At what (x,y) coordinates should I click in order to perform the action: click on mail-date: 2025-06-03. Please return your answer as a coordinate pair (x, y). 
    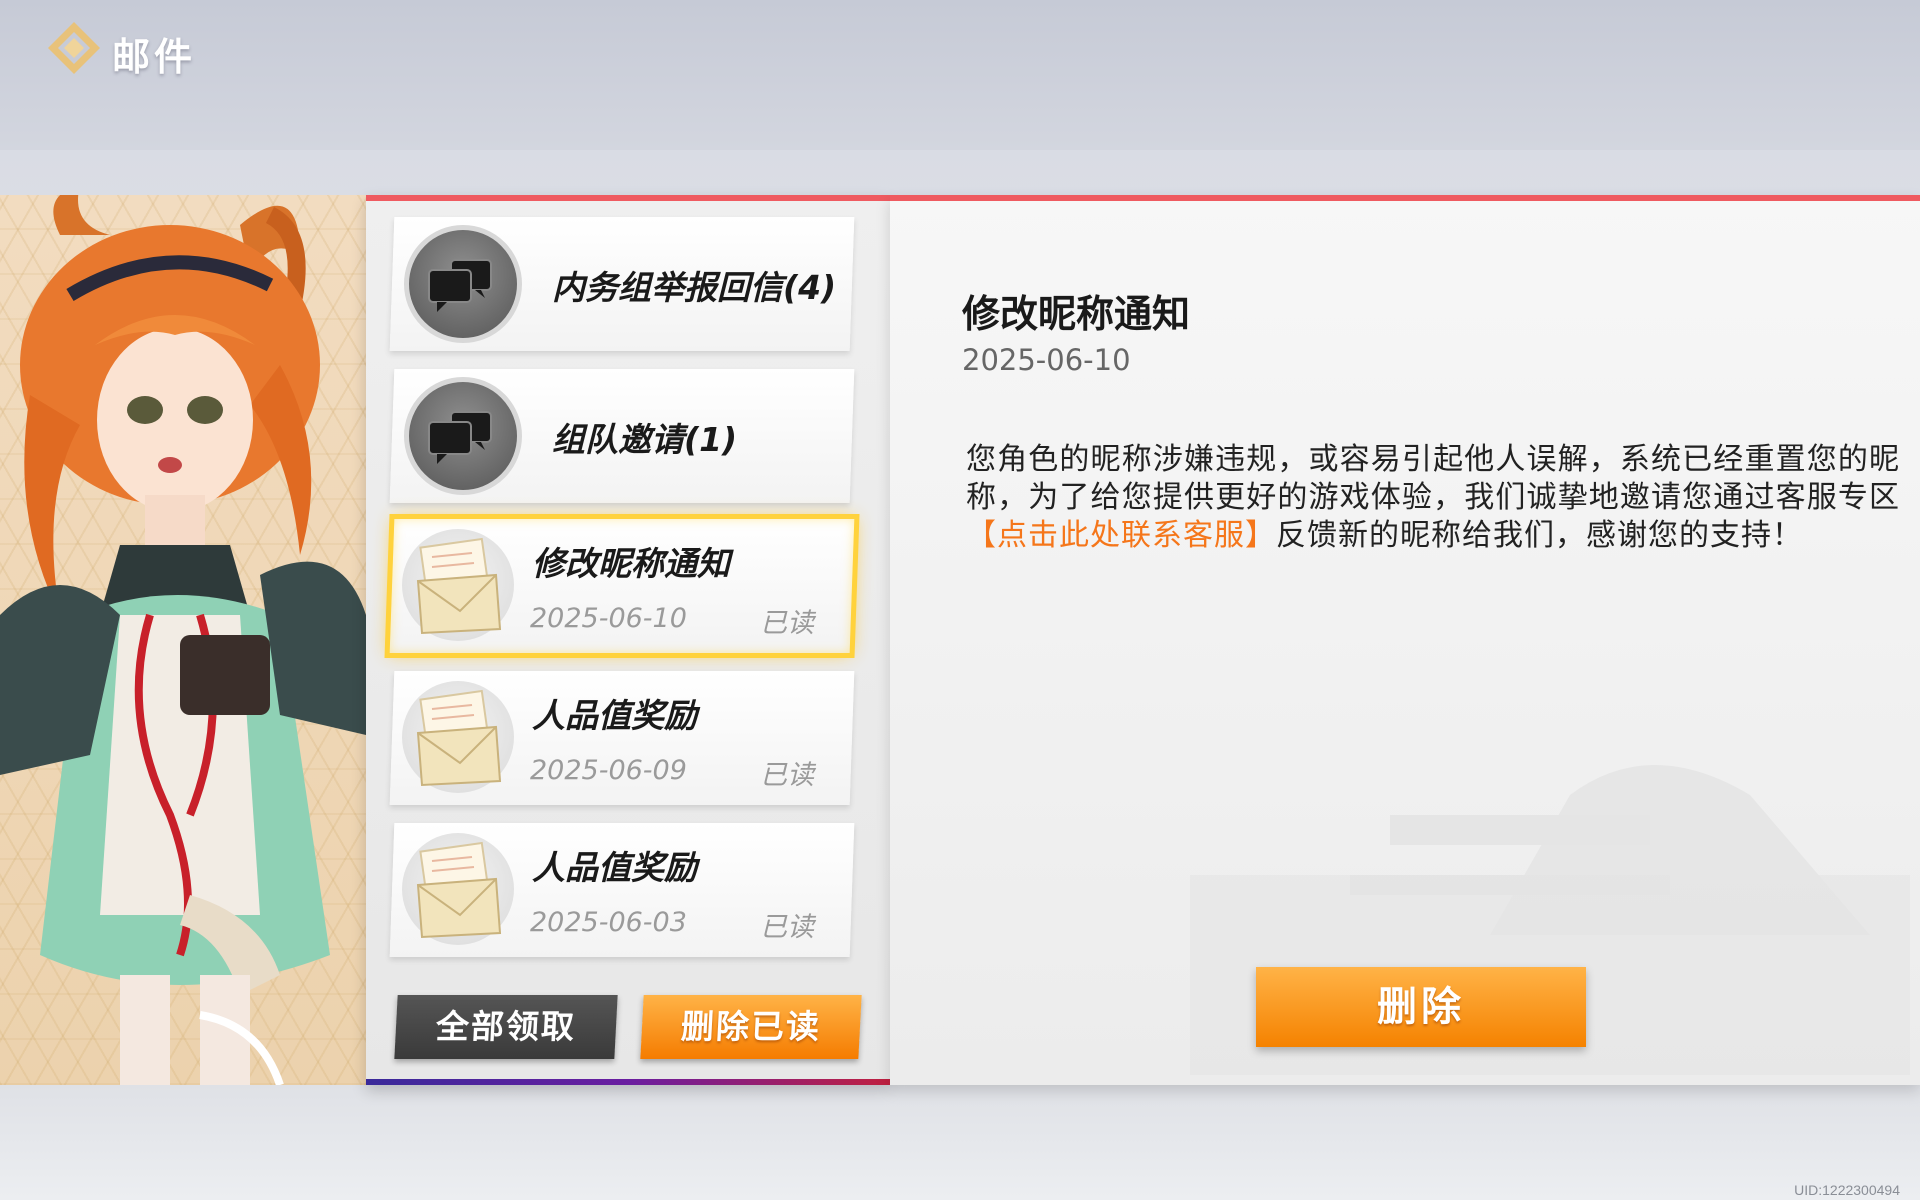
    Looking at the image, I should click on (608, 922).